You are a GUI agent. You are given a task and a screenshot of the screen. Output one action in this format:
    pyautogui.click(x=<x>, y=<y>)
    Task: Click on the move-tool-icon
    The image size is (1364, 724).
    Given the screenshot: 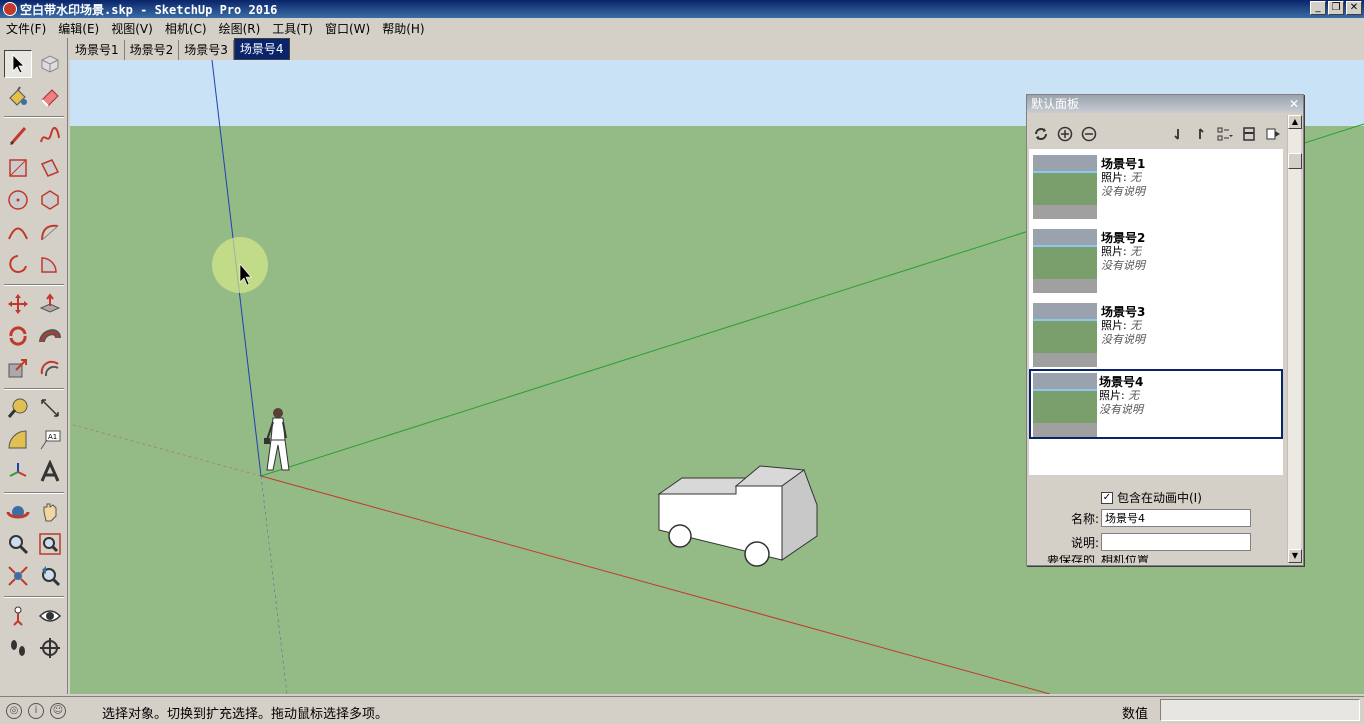 What is the action you would take?
    pyautogui.click(x=18, y=304)
    